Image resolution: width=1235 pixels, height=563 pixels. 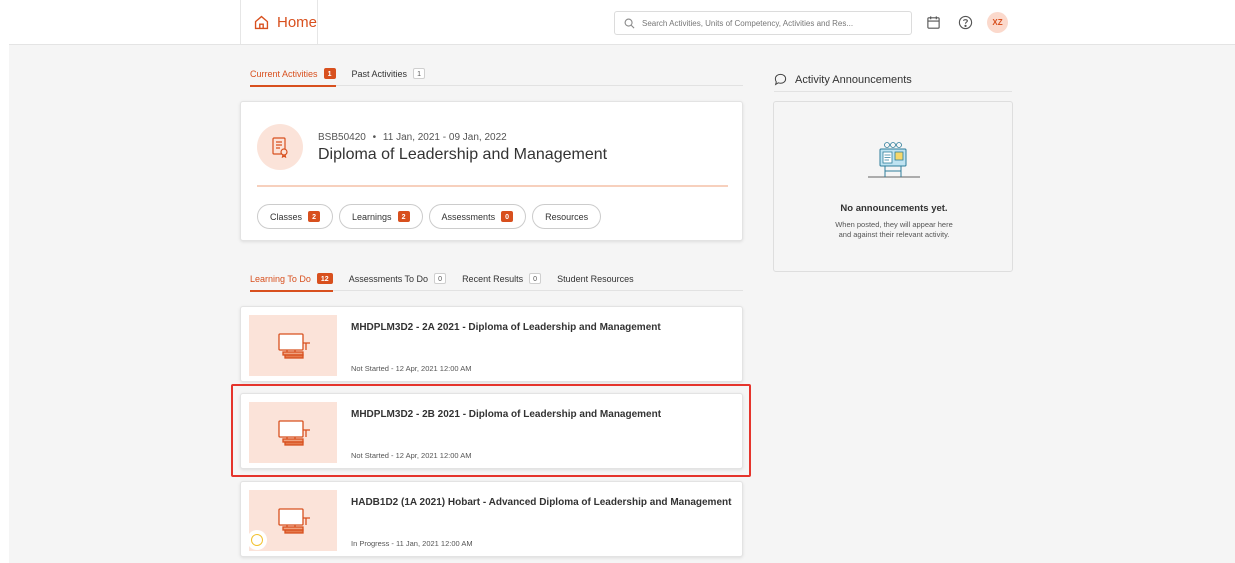 I want to click on classes-pill: Classes 2, so click(x=295, y=216).